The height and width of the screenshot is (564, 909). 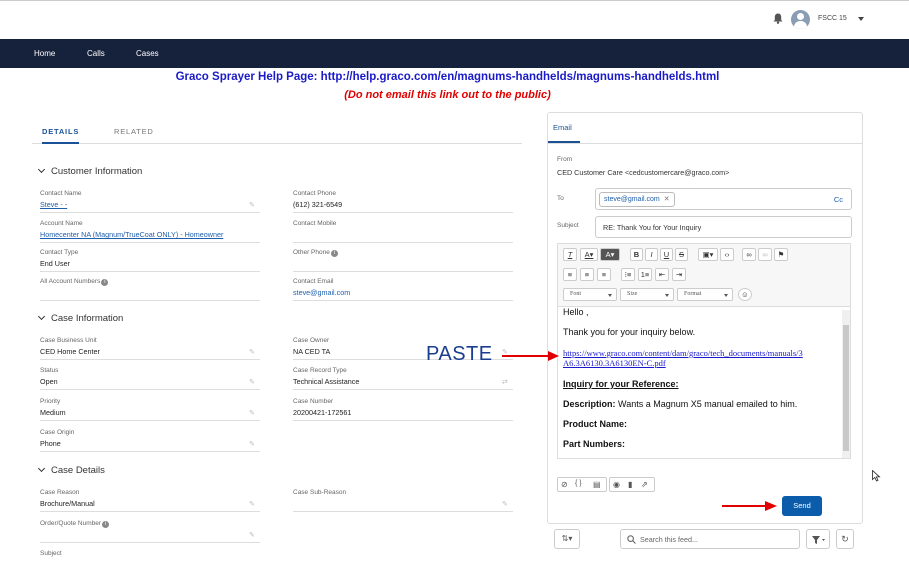 I want to click on manual-link-continued: A6.3A6130.3A6130EN-C.pdf, so click(x=688, y=363).